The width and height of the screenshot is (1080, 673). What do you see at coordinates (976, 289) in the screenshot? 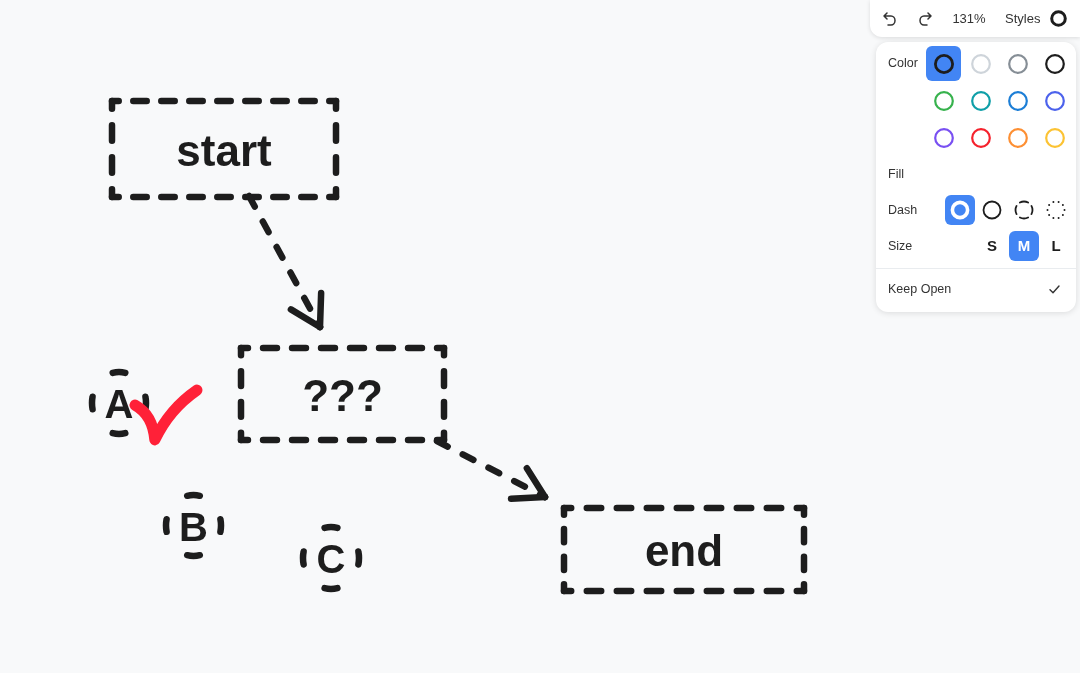
I see `keep-open-toggle: Keep Open` at bounding box center [976, 289].